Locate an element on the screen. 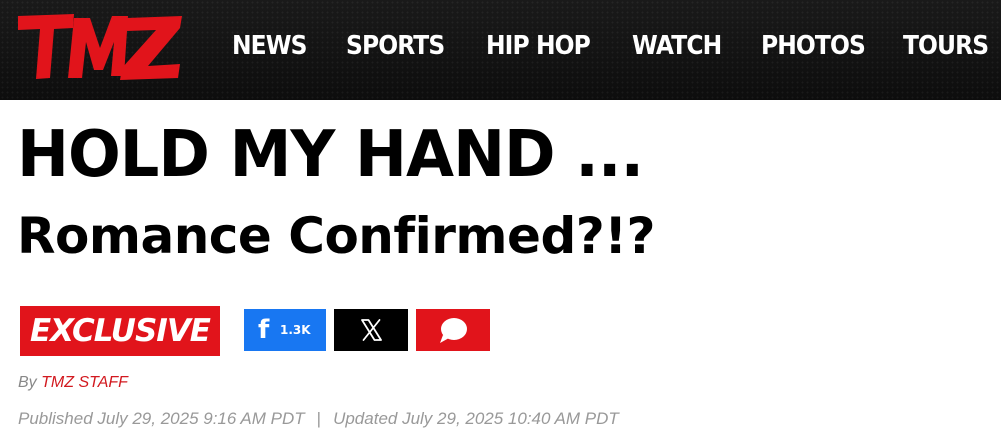 The width and height of the screenshot is (1001, 444). facebook-share-count: 1.3K is located at coordinates (295, 330).